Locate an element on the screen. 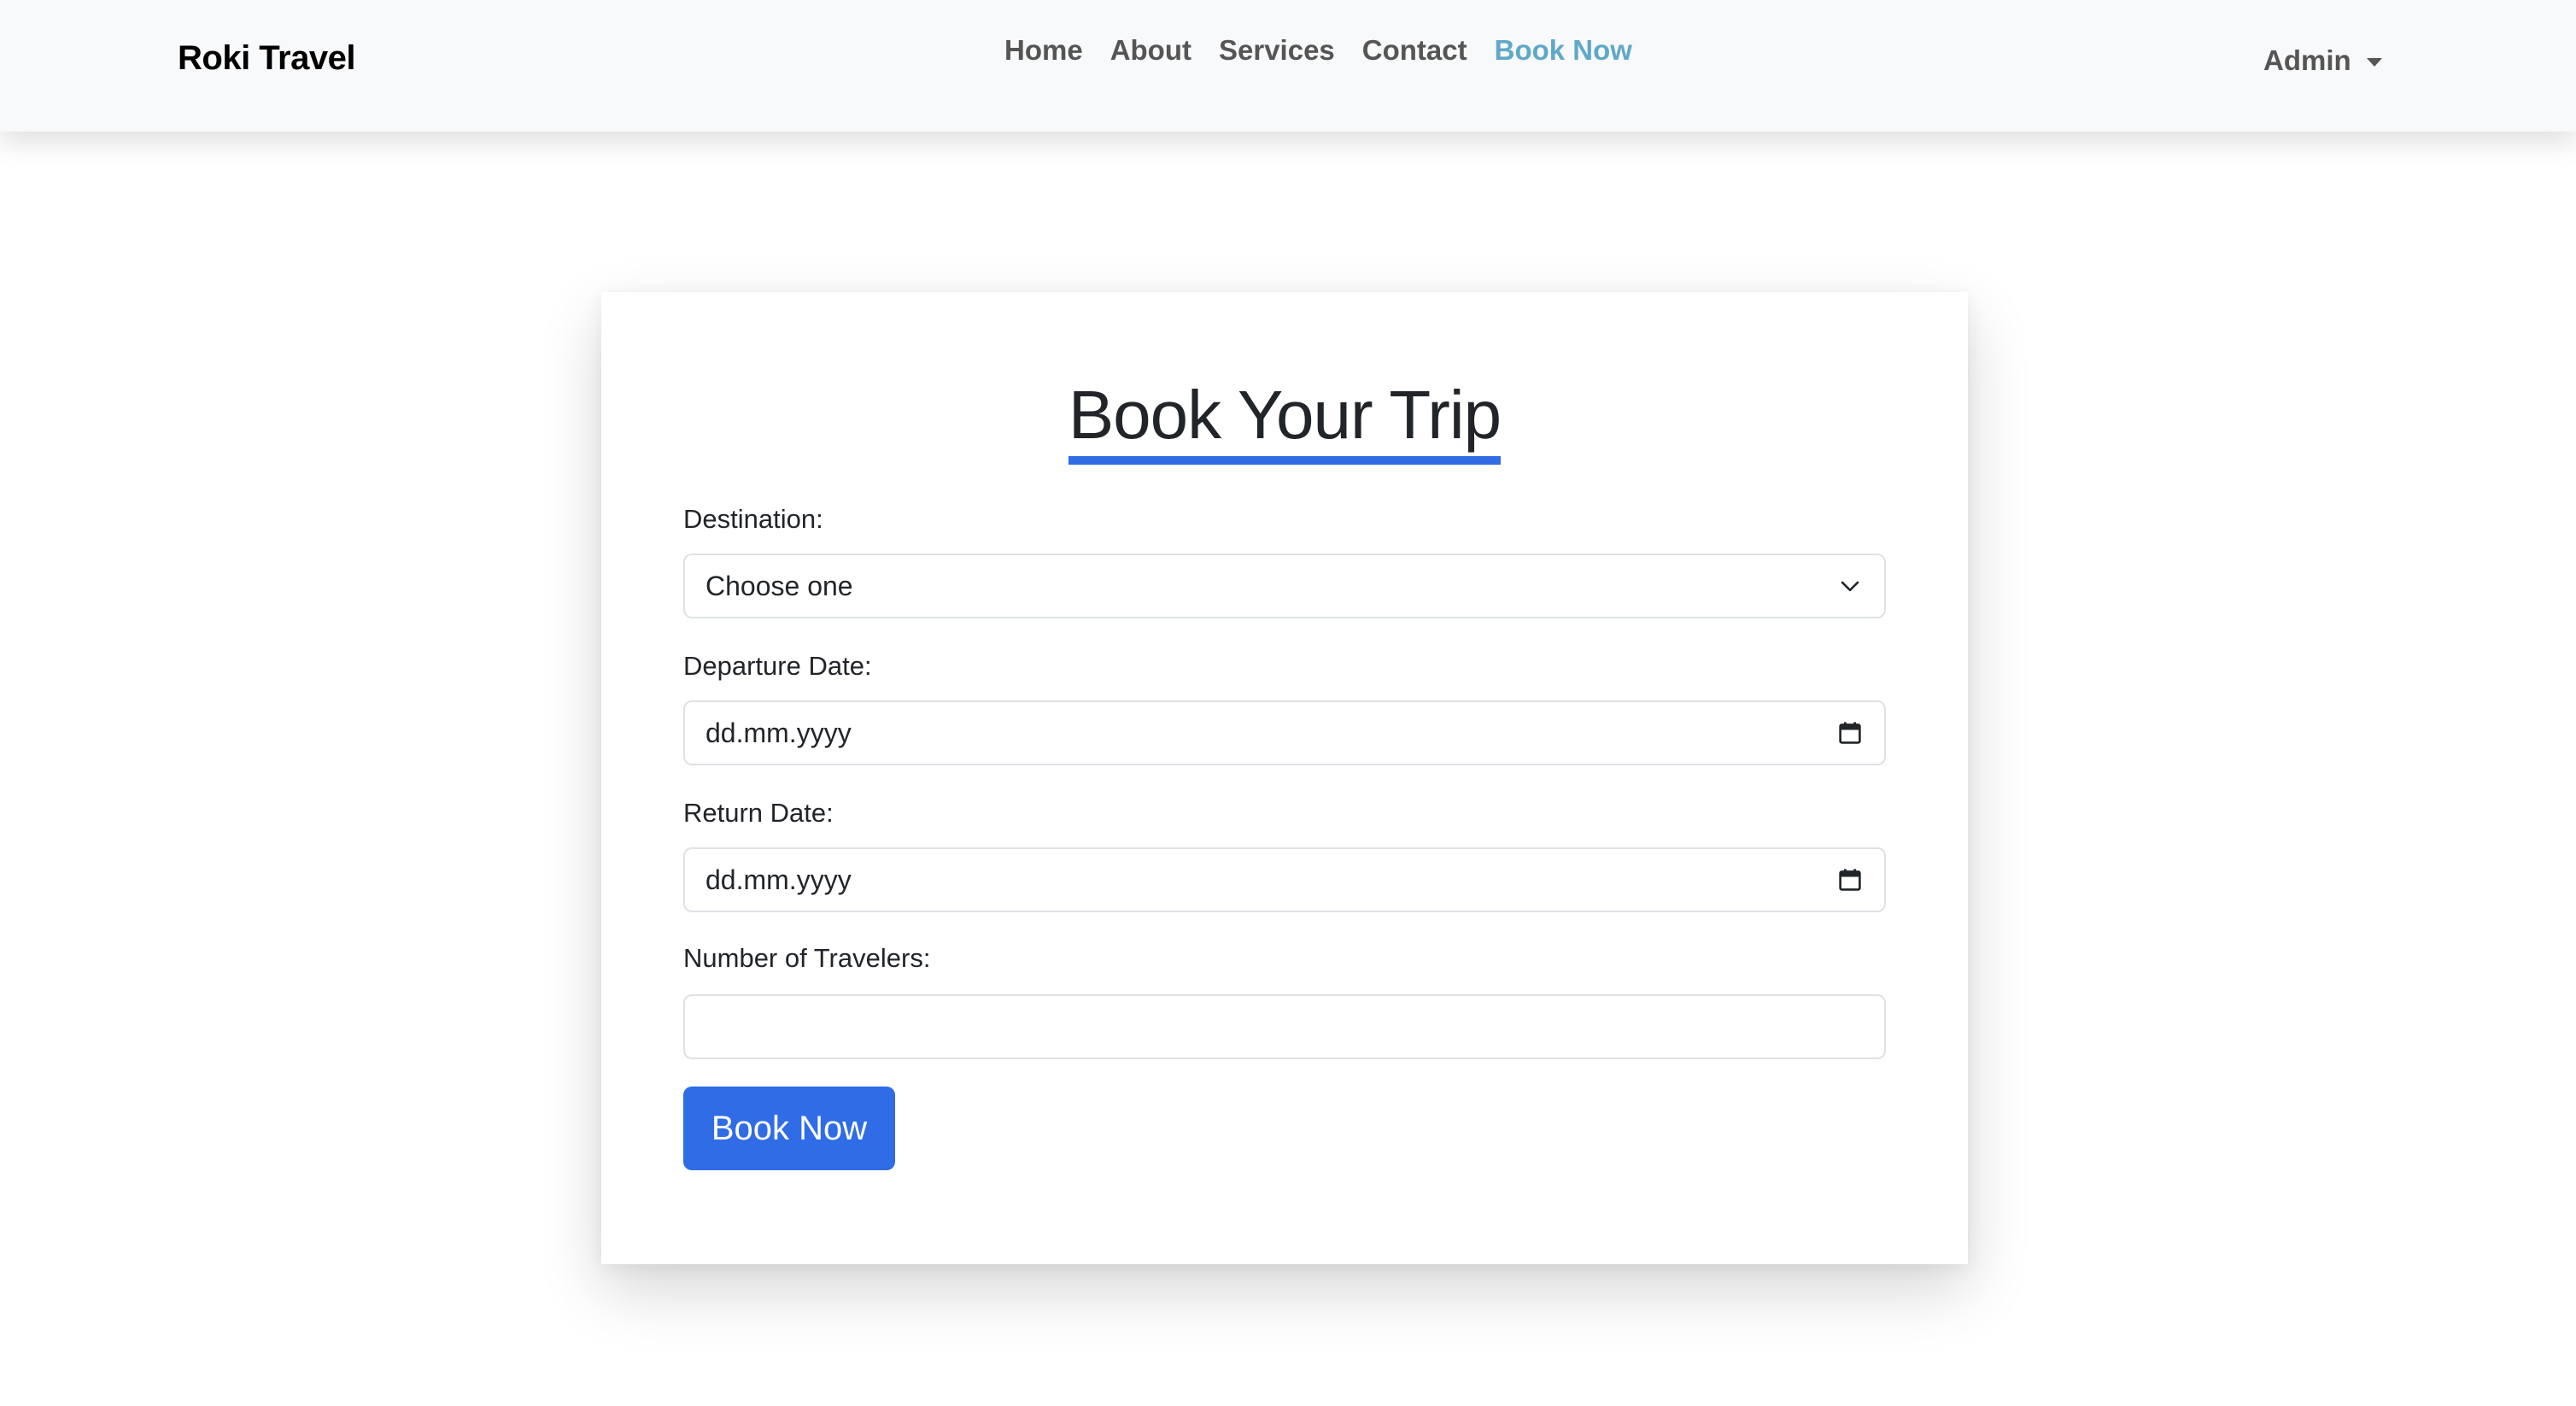 Image resolution: width=2576 pixels, height=1406 pixels. nav-link-about: About is located at coordinates (1151, 50).